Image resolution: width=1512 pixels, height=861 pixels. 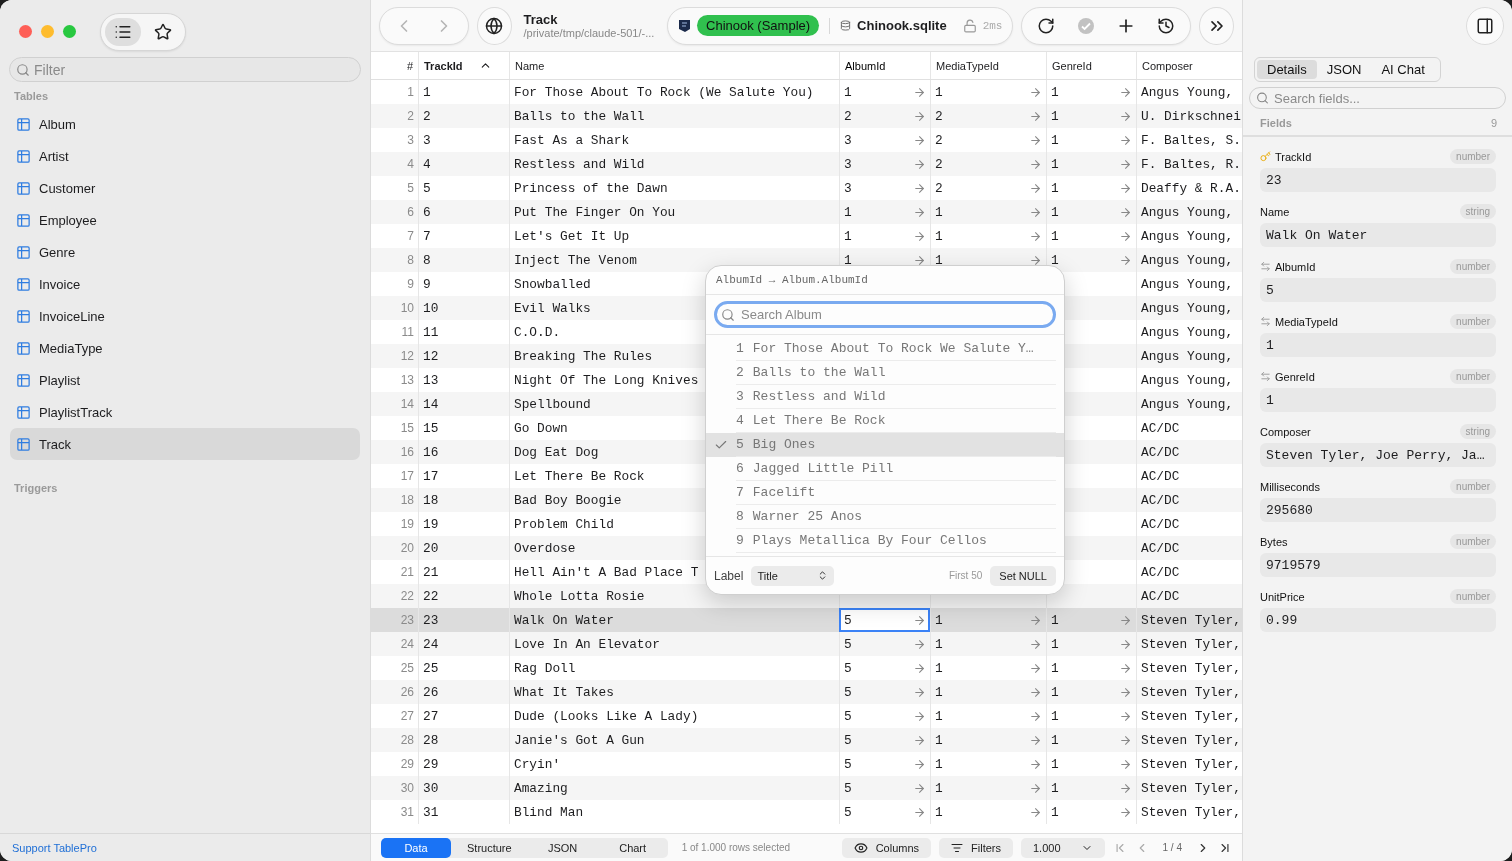 What do you see at coordinates (407, 620) in the screenshot?
I see `row-number: 23` at bounding box center [407, 620].